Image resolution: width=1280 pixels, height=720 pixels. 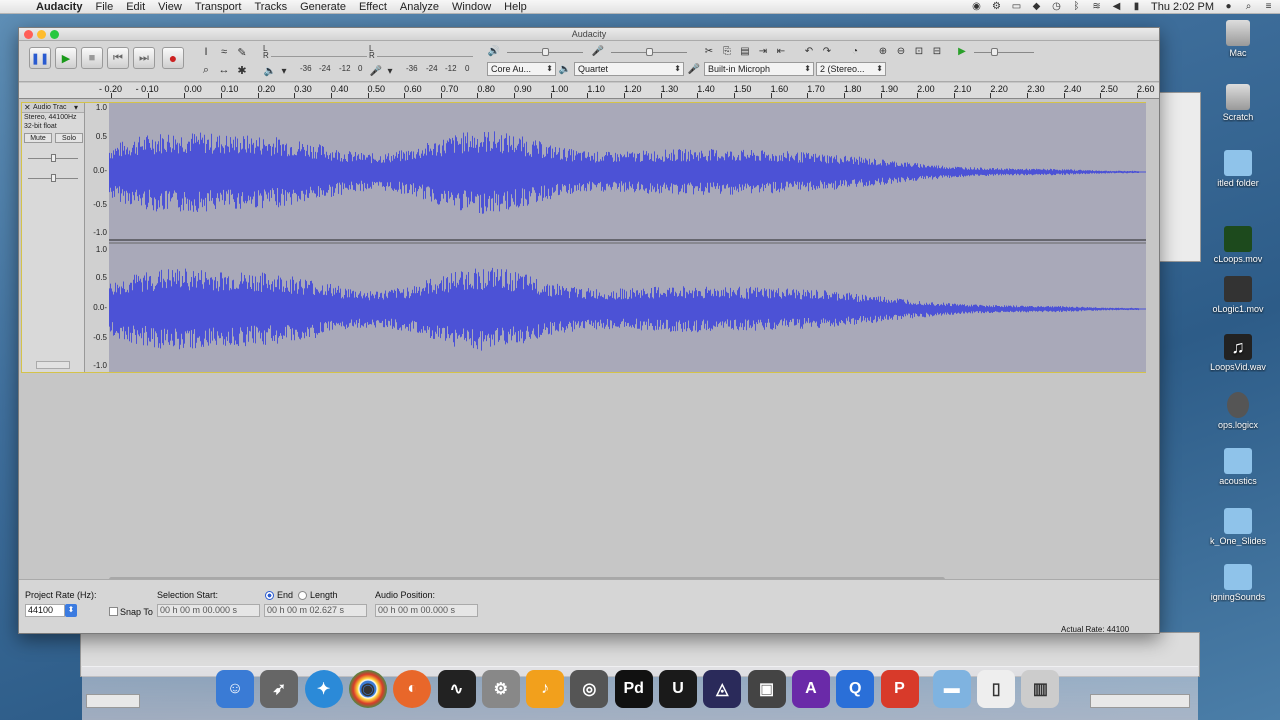 I want to click on multi-tool-icon: ✱, so click(x=242, y=70).